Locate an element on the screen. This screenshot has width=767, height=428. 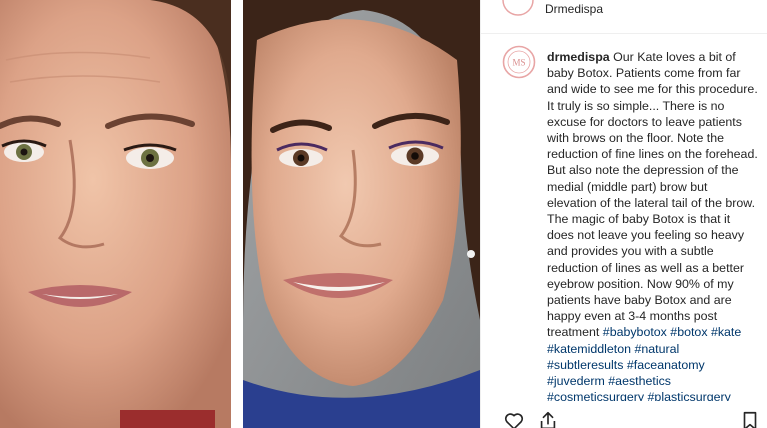
caption-username: drmedispa is located at coordinates (578, 57).